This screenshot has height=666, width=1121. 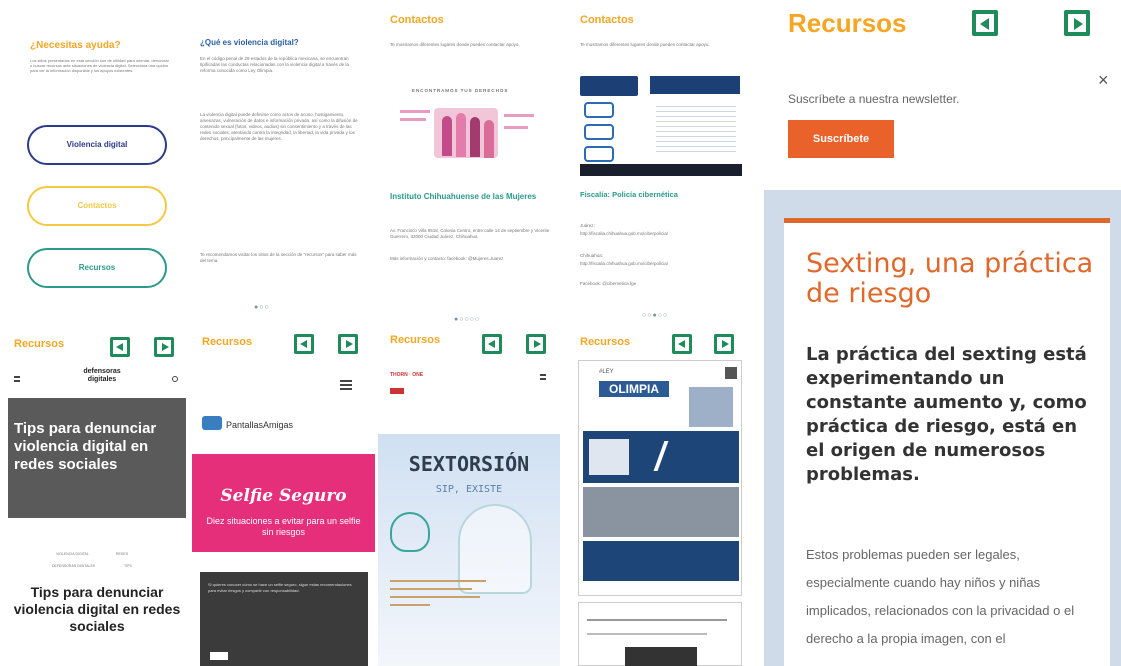 What do you see at coordinates (660, 478) in the screenshot?
I see `res4-infographic: #LEY OLIMPIA` at bounding box center [660, 478].